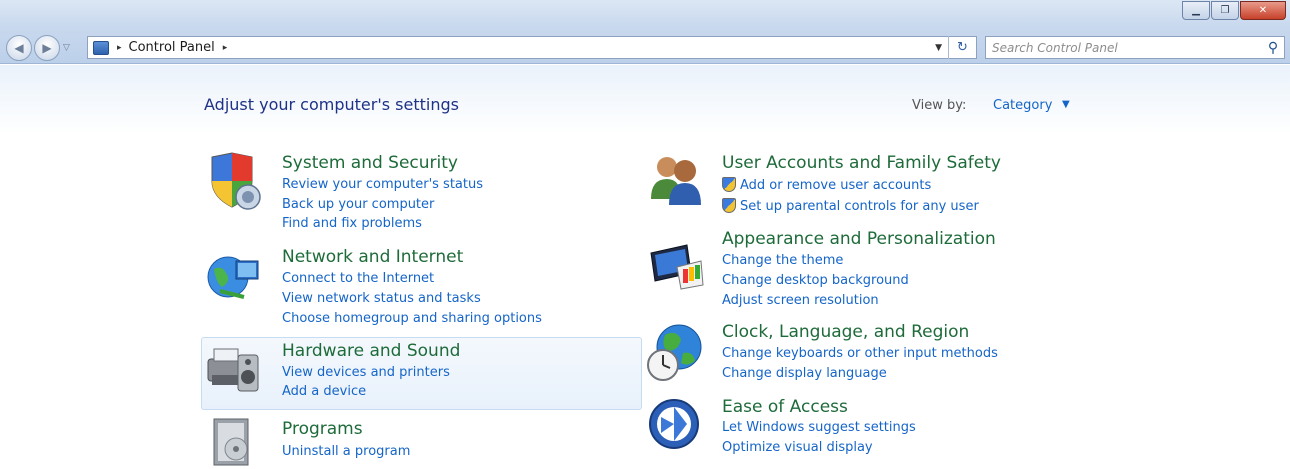 This screenshot has height=469, width=1290. I want to click on search-box: ⚲, so click(1135, 47).